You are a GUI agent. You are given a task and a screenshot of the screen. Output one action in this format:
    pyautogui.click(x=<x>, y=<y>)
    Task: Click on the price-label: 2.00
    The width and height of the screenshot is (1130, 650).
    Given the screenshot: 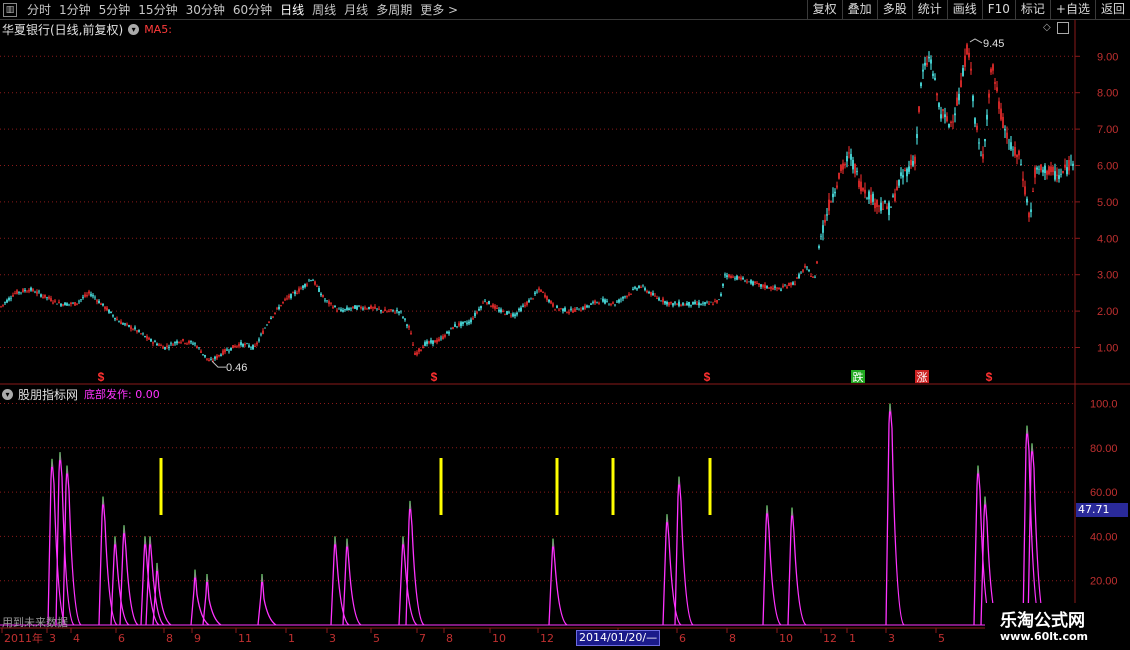 What is the action you would take?
    pyautogui.click(x=1107, y=312)
    